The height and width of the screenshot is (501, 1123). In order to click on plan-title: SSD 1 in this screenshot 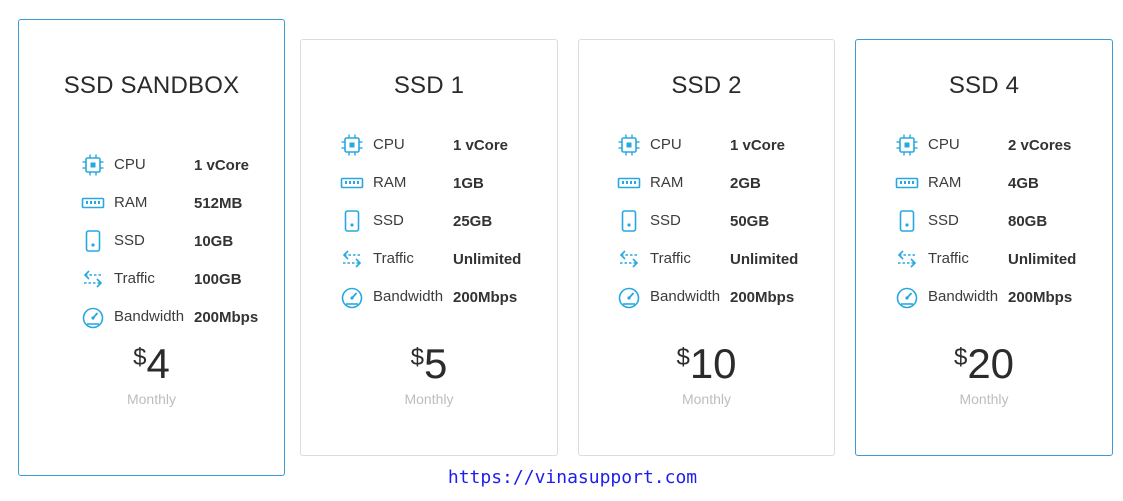, I will do `click(429, 85)`.